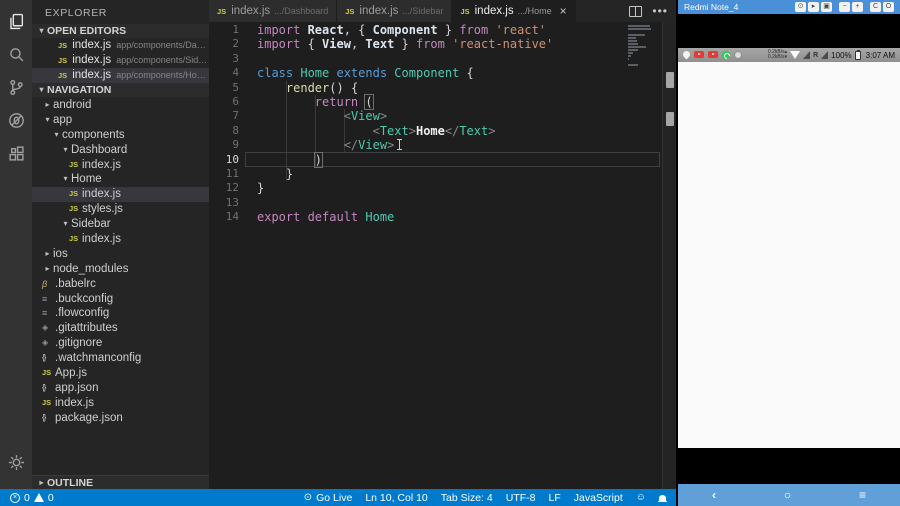 The image size is (900, 506). I want to click on sidebar-title: EXPLORER, so click(76, 13).